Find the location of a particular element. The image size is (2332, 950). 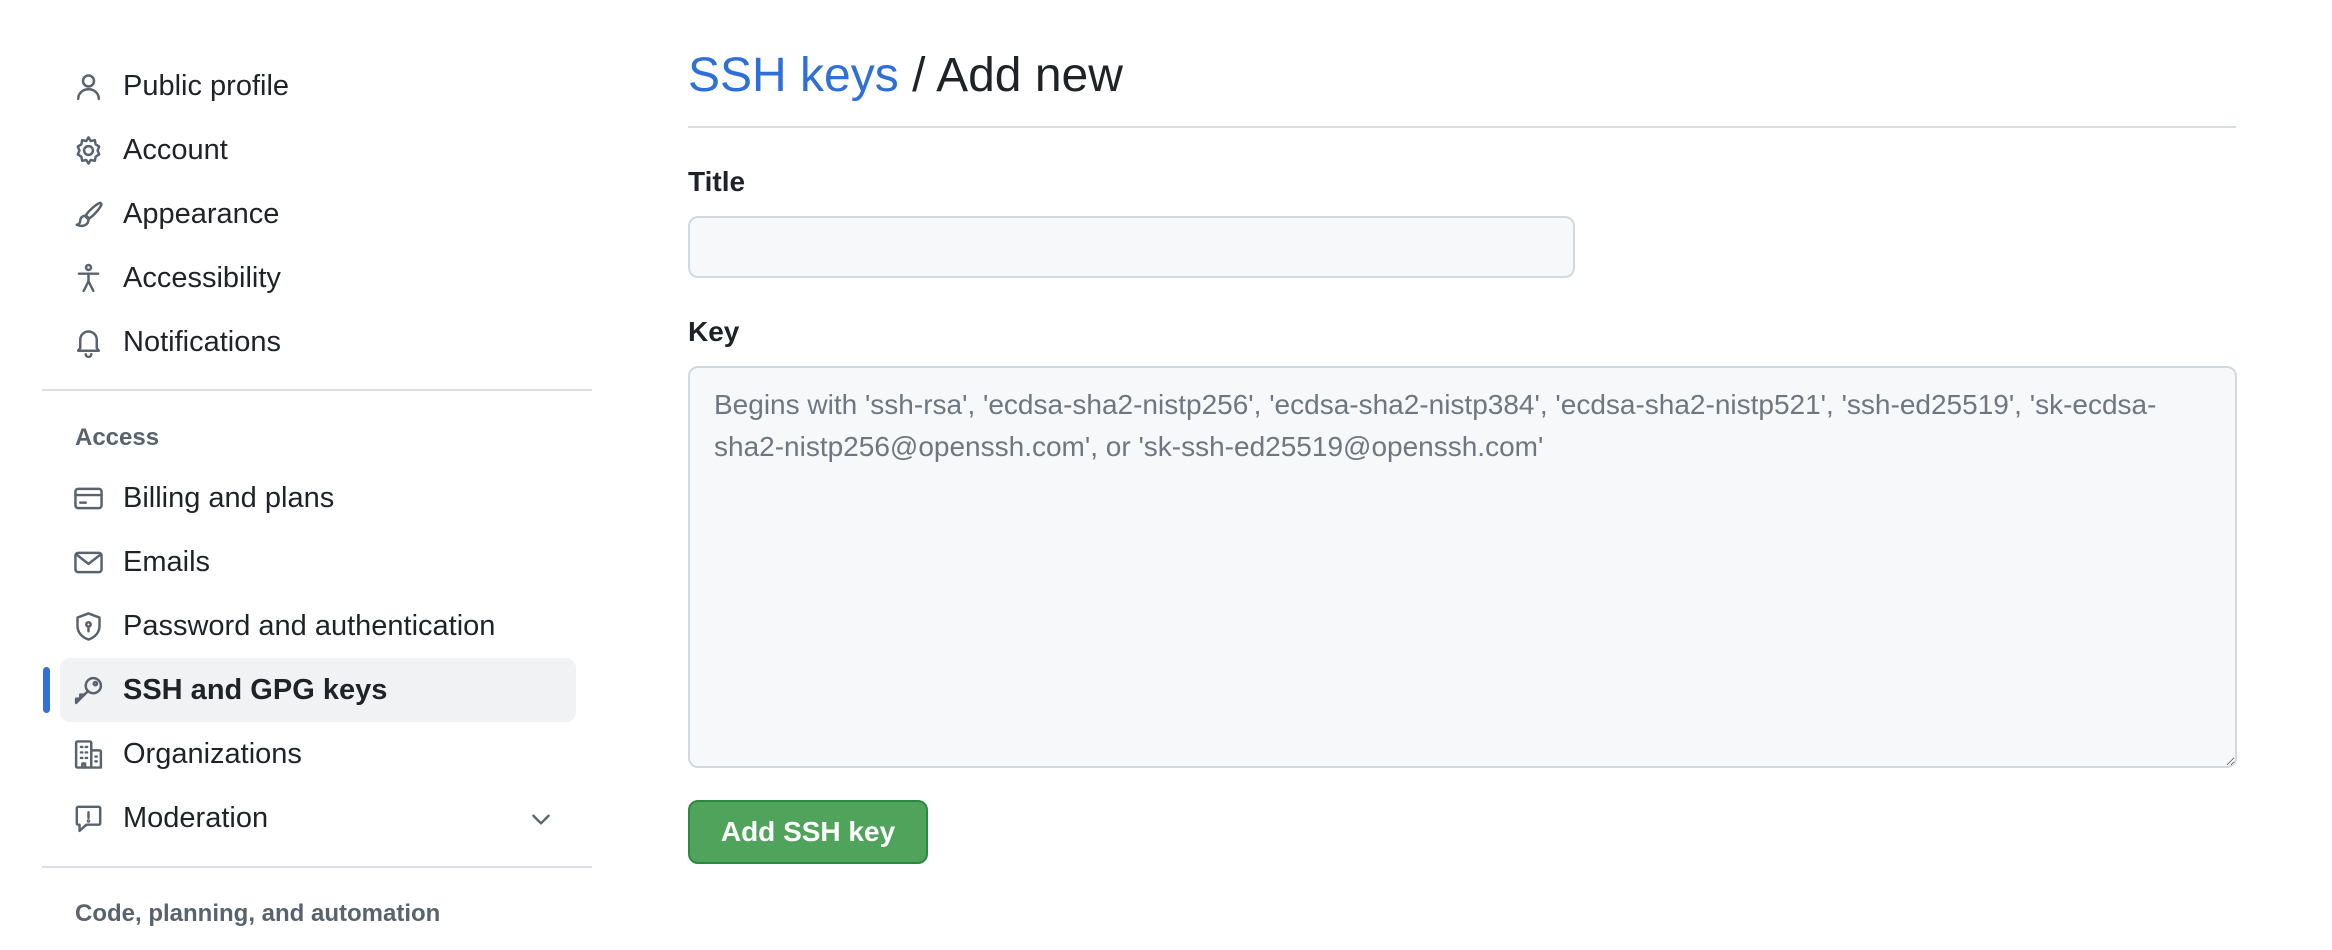

selected-indicator is located at coordinates (46, 690).